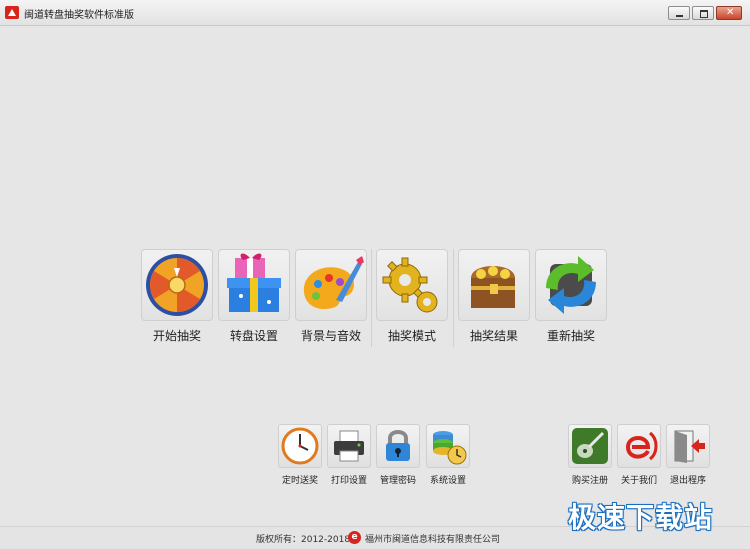  Describe the element at coordinates (447, 481) in the screenshot. I see `system-settings-label: 系统设置` at that location.